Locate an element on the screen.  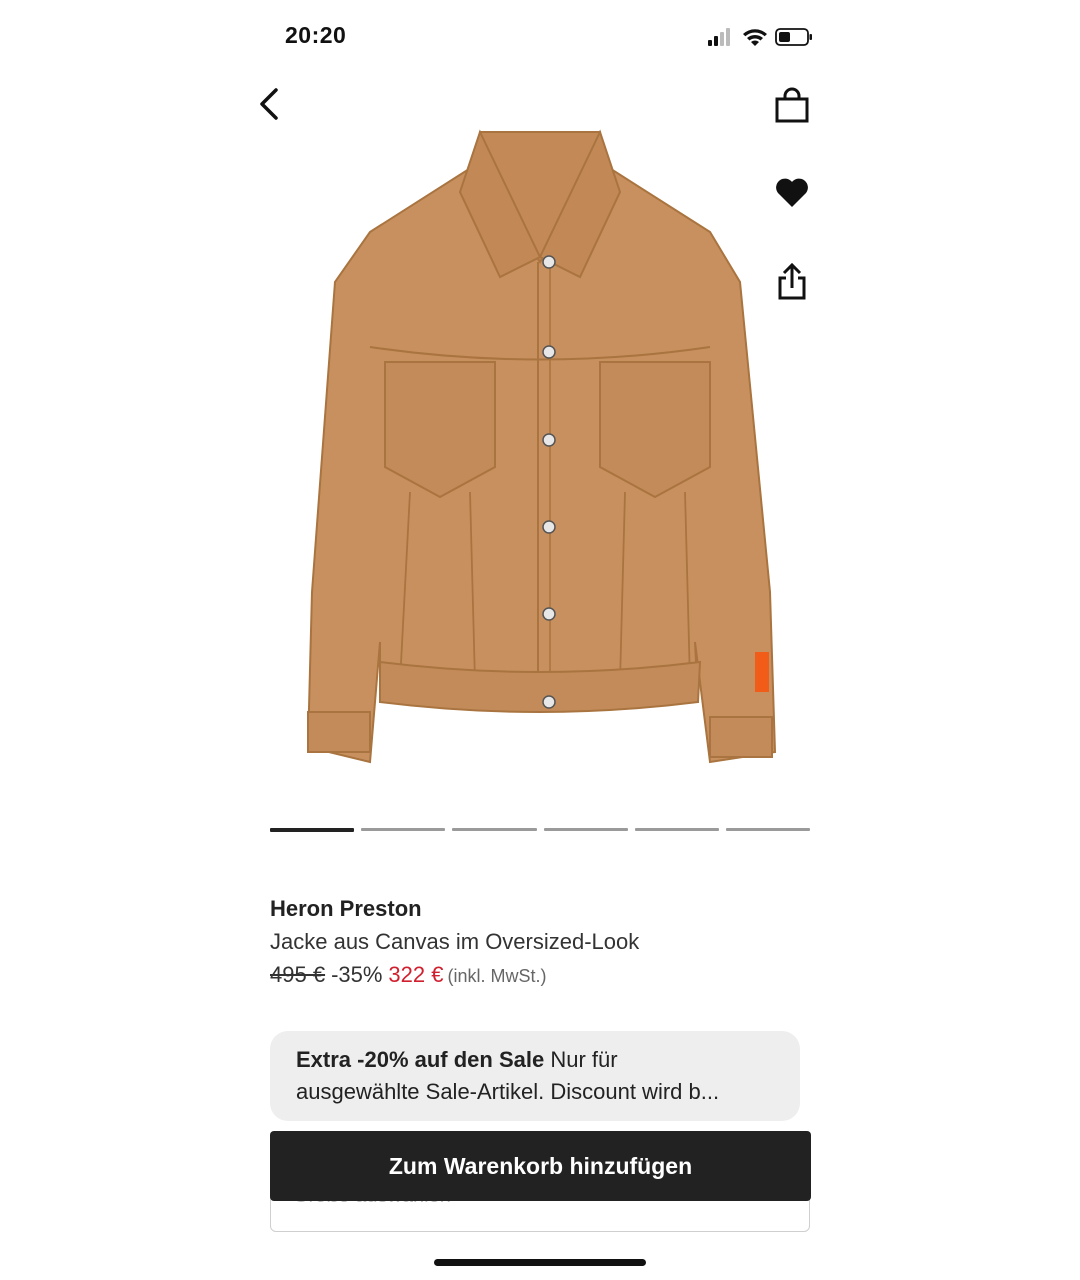
old-price: 495 € is located at coordinates (298, 974).